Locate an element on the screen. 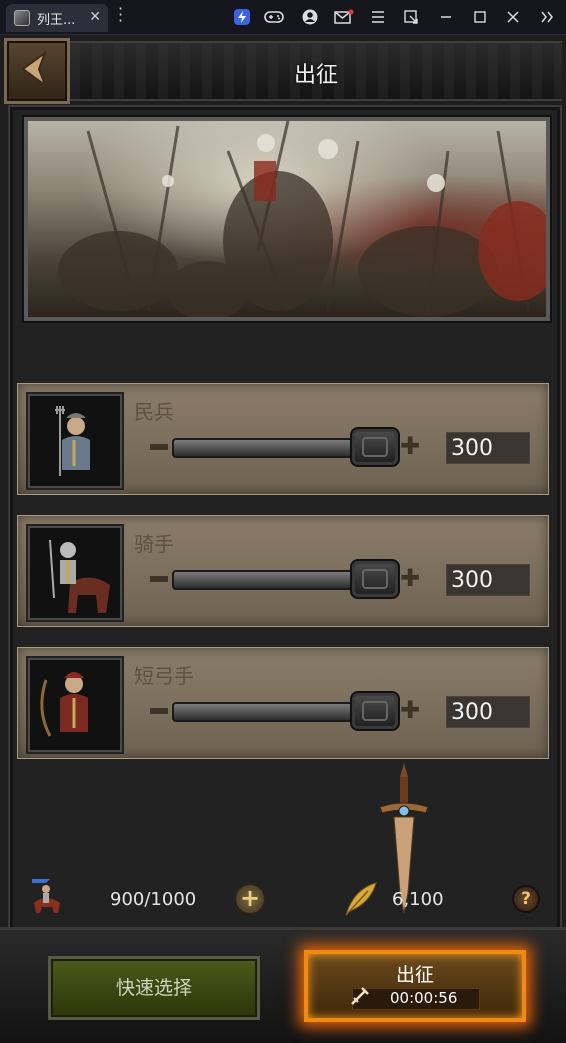  feather-icon is located at coordinates (361, 899).